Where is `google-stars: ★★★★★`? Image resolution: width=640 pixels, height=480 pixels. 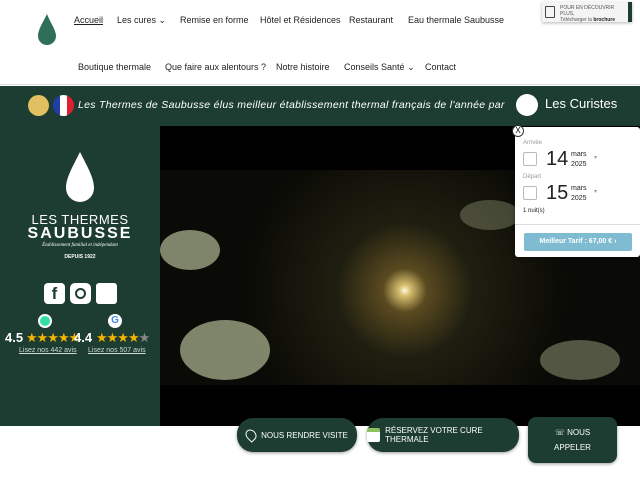
google-stars: ★★★★★ is located at coordinates (123, 337).